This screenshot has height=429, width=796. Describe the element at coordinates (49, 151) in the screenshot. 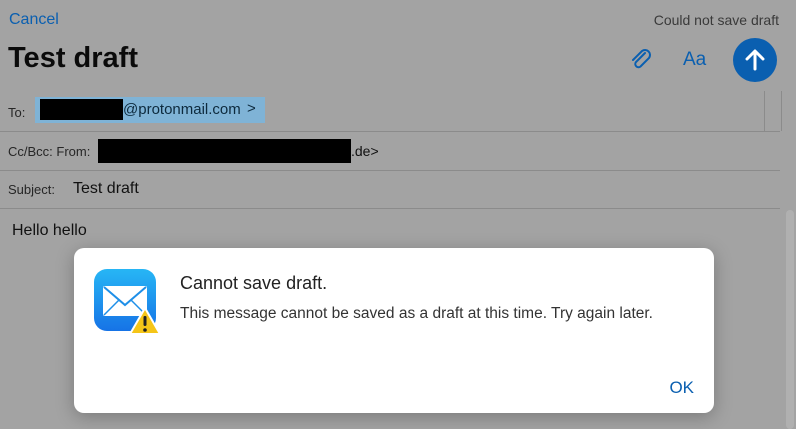

I see `cc-bcc-from-label: Cc/Bcc: From:` at that location.